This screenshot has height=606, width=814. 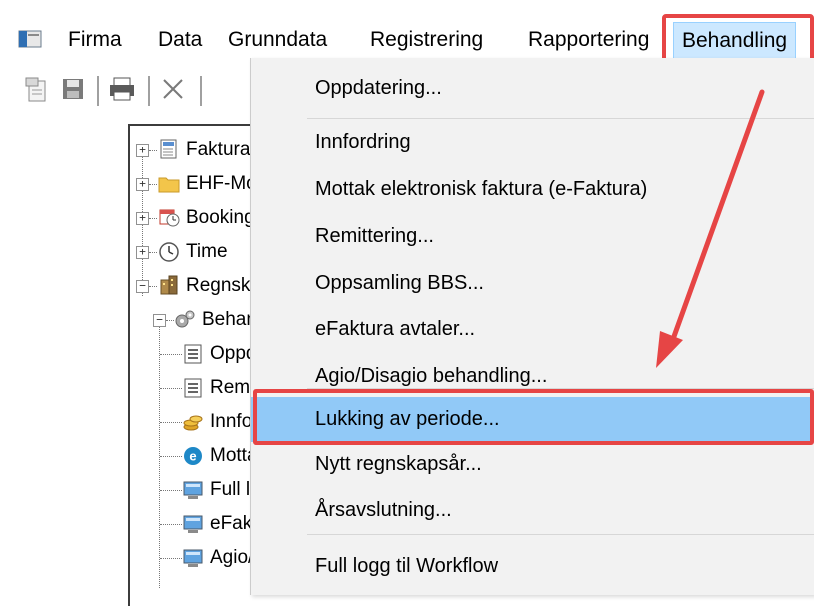 What do you see at coordinates (426, 40) in the screenshot?
I see `menu-registrering: Registrering` at bounding box center [426, 40].